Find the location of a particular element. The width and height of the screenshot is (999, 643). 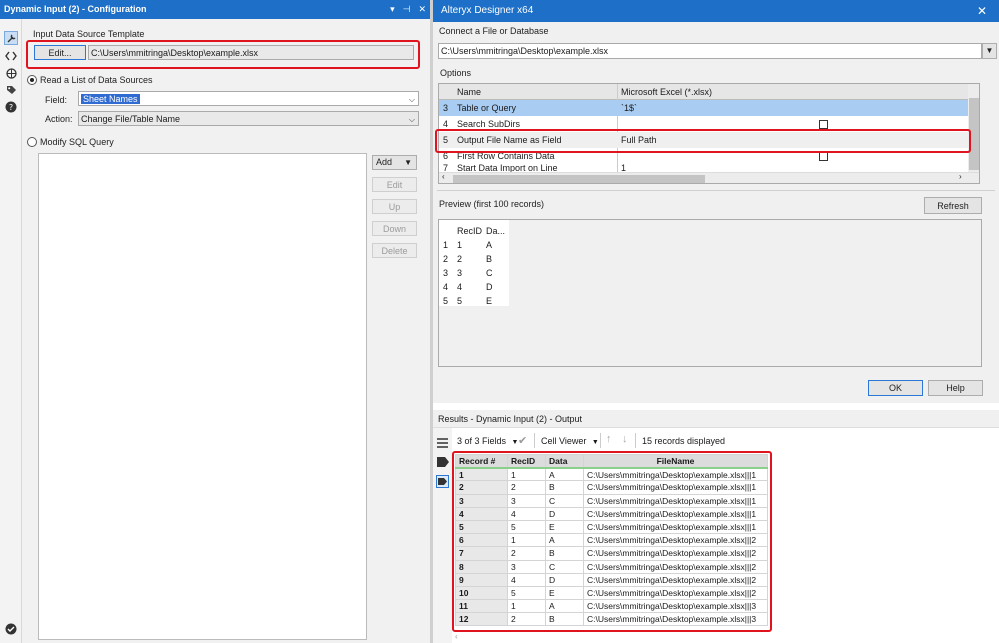

ok-button: OK is located at coordinates (895, 388).